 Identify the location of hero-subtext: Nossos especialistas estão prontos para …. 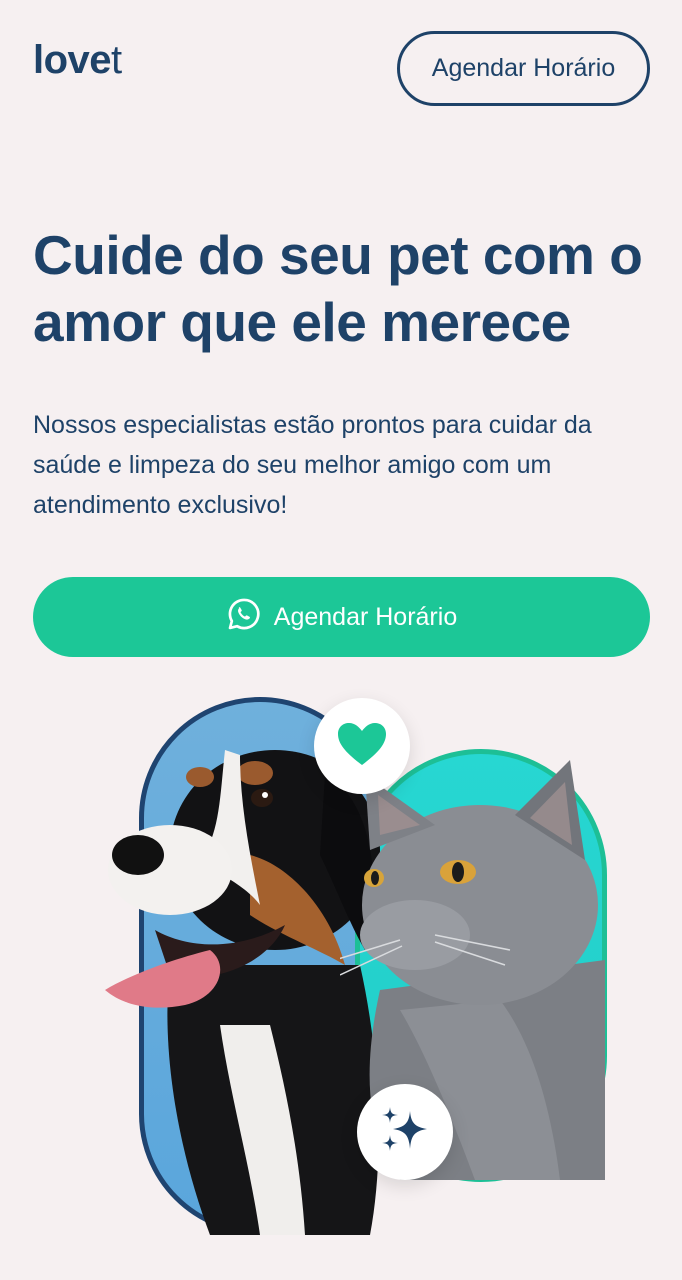
(312, 465).